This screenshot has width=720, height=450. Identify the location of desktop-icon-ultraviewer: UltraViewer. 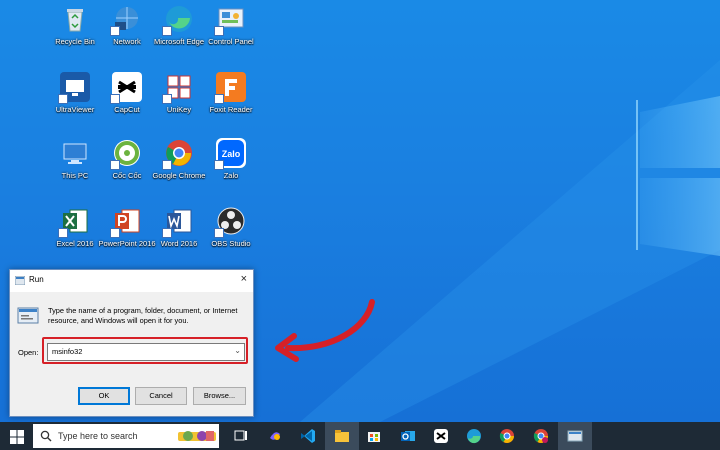
(75, 104).